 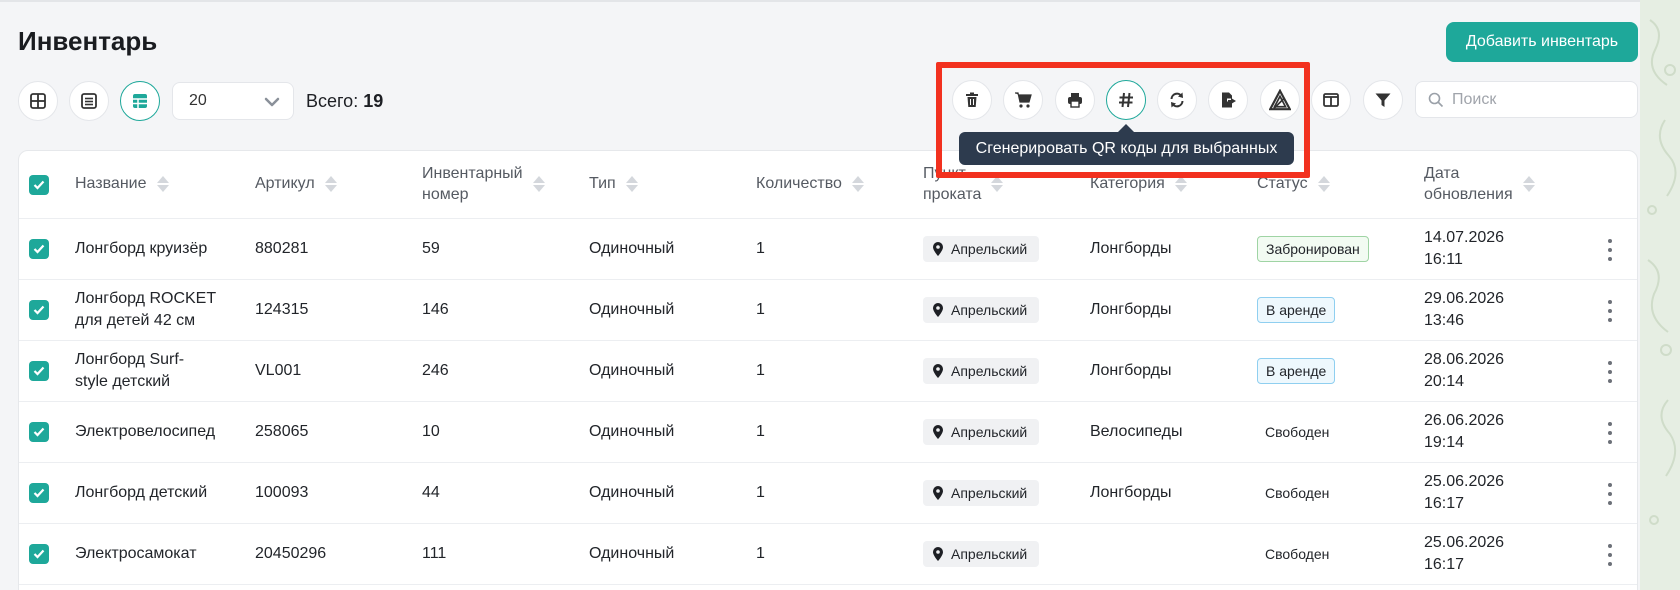 I want to click on search-input, so click(x=1537, y=99).